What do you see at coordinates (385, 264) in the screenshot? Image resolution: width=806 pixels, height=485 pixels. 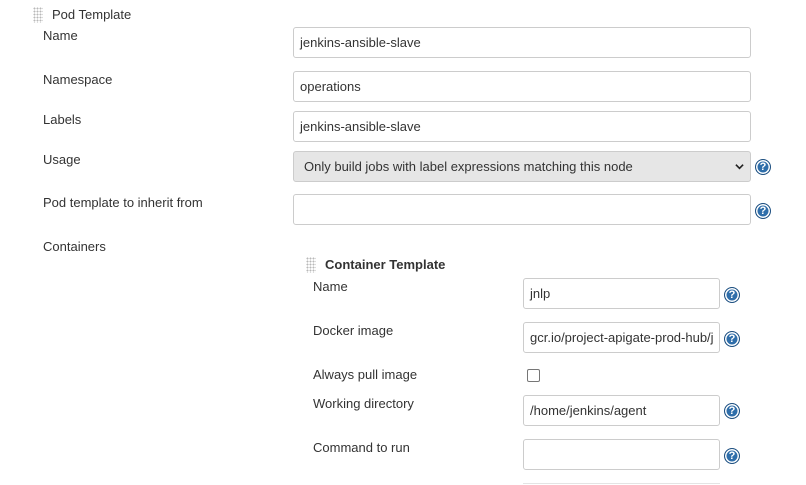 I see `container-template-title: Container Template` at bounding box center [385, 264].